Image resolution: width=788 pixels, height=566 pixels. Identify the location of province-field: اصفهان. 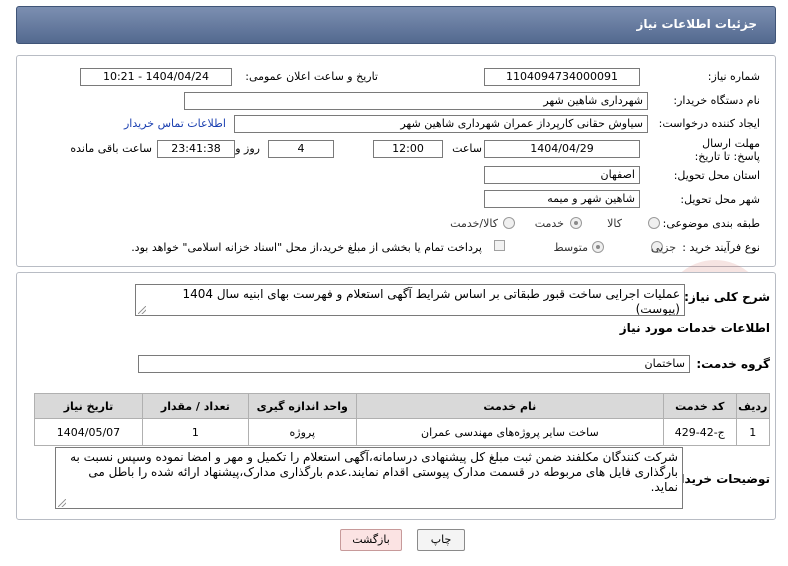
(562, 175).